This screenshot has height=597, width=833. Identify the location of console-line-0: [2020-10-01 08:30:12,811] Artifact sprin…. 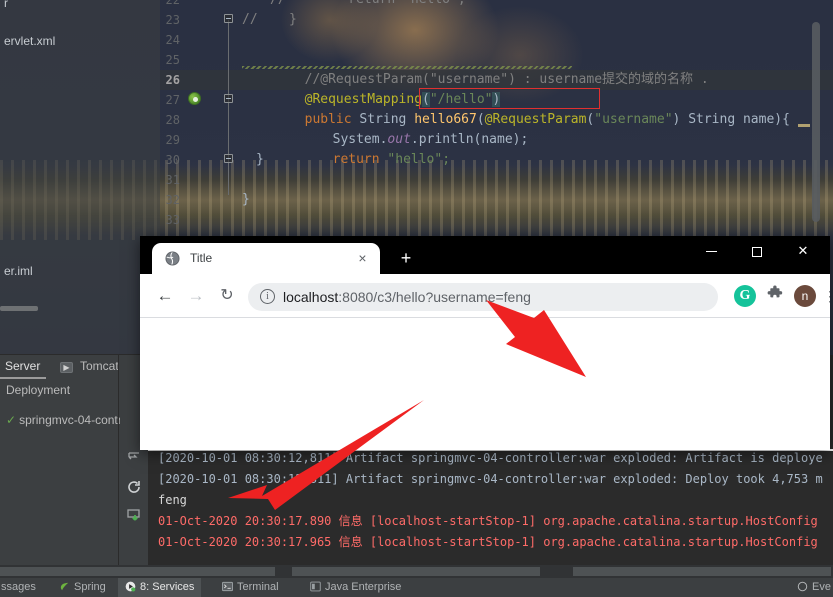
(490, 458).